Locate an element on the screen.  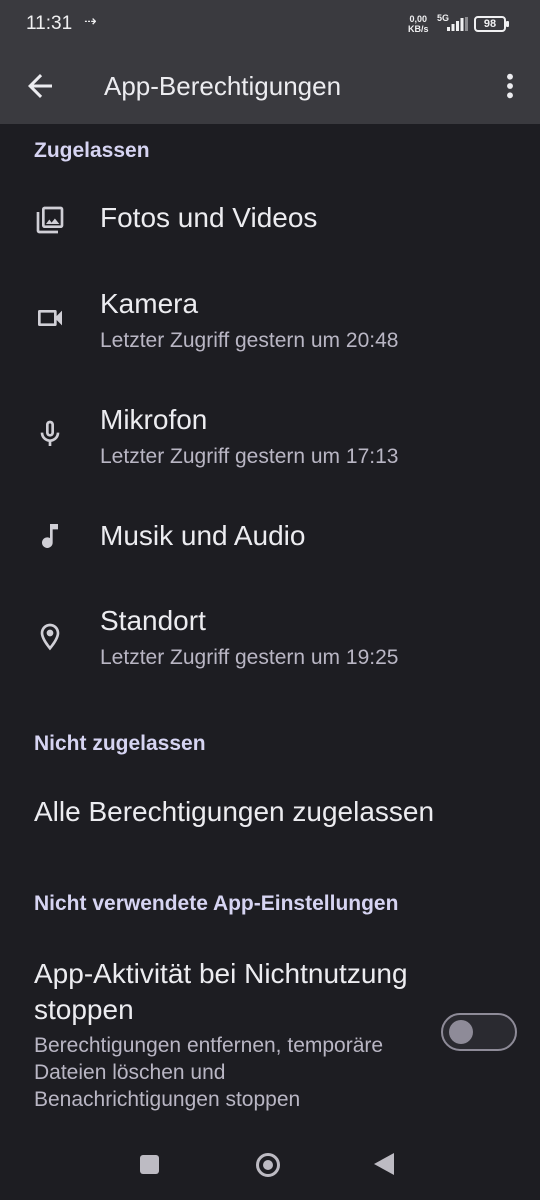
permission-title: Musik und Audio is located at coordinates (203, 535).